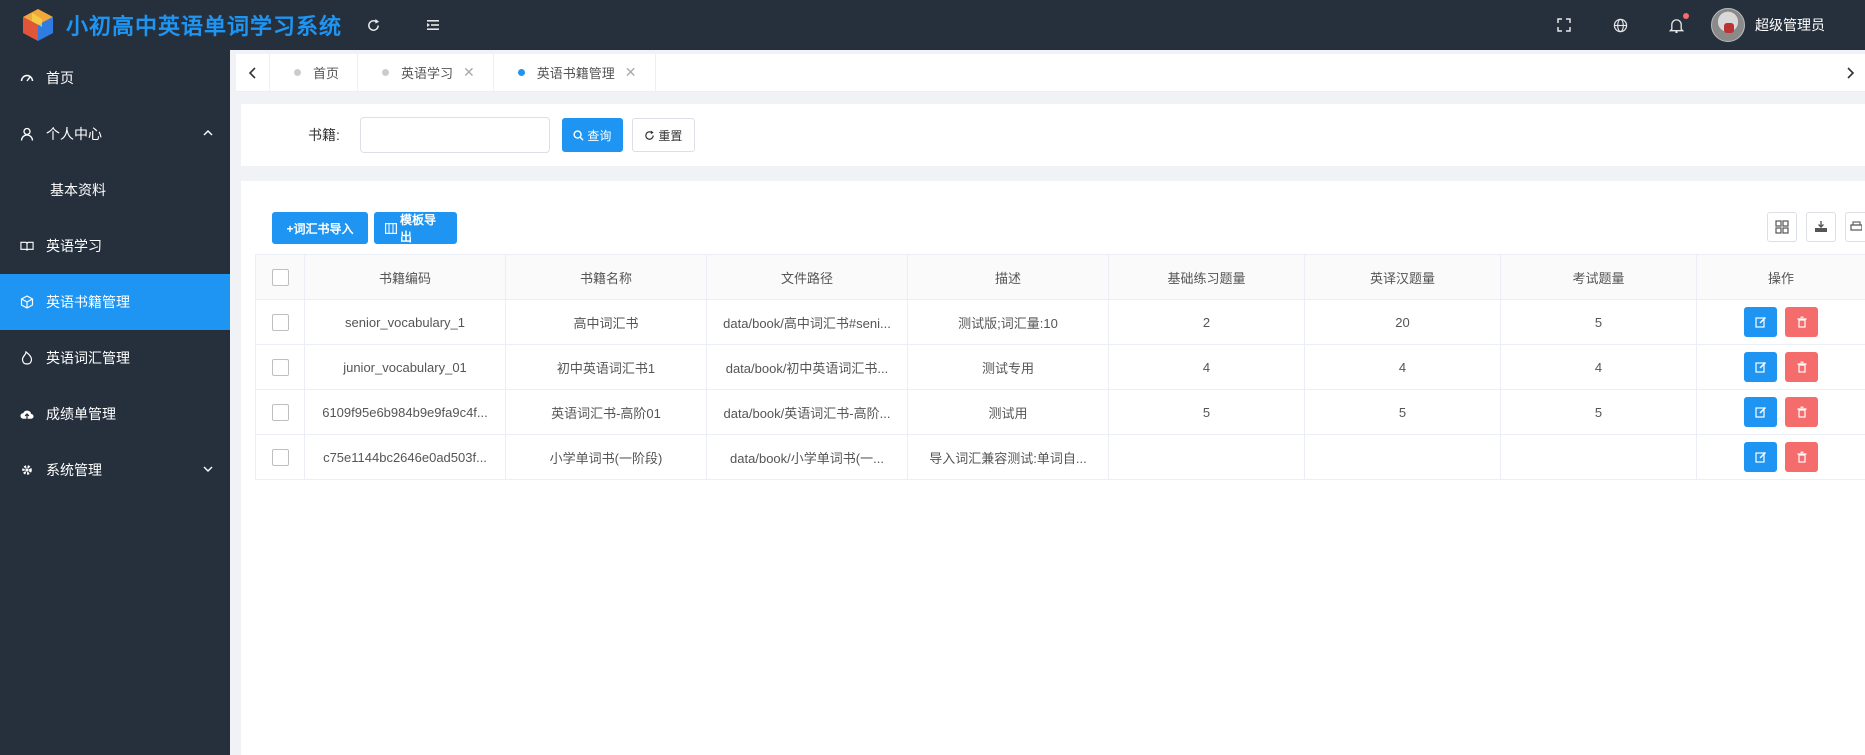 The image size is (1865, 755). I want to click on user-icon, so click(27, 134).